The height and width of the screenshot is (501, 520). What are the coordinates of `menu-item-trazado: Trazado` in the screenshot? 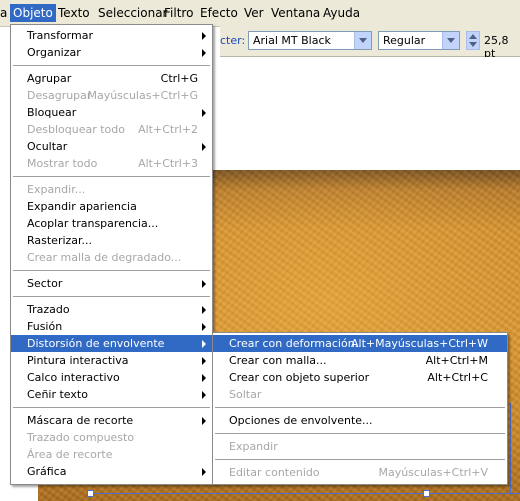 It's located at (111, 309).